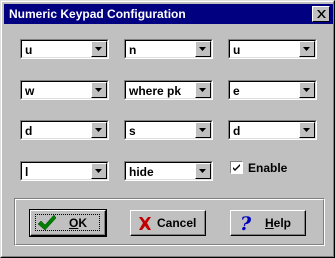 The image size is (335, 258). Describe the element at coordinates (145, 223) in the screenshot. I see `x-icon` at that location.